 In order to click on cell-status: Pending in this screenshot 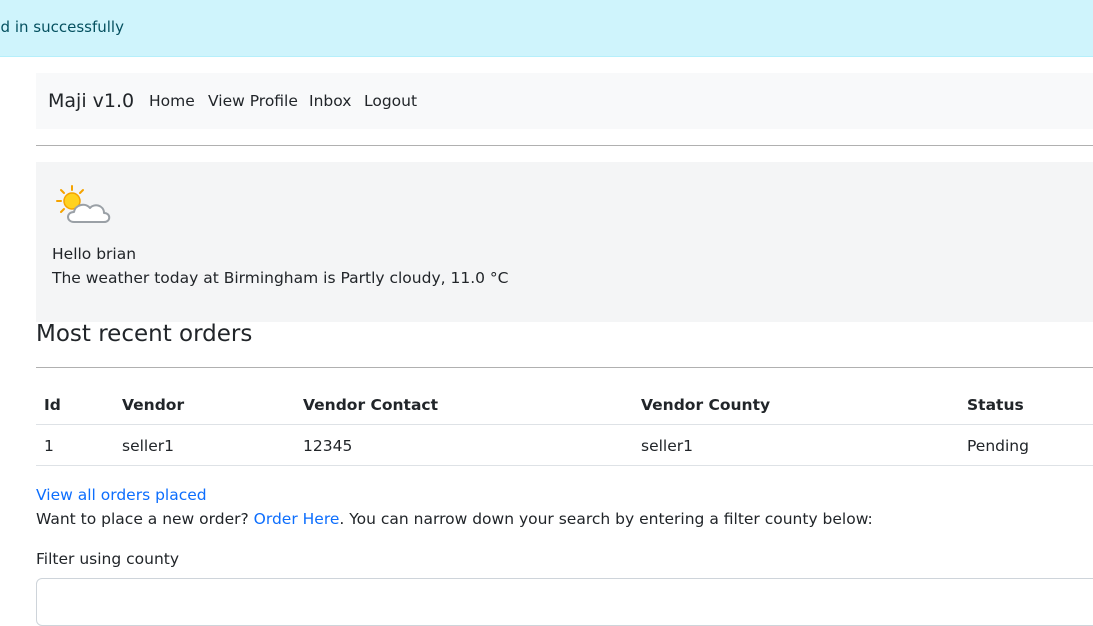, I will do `click(998, 446)`.